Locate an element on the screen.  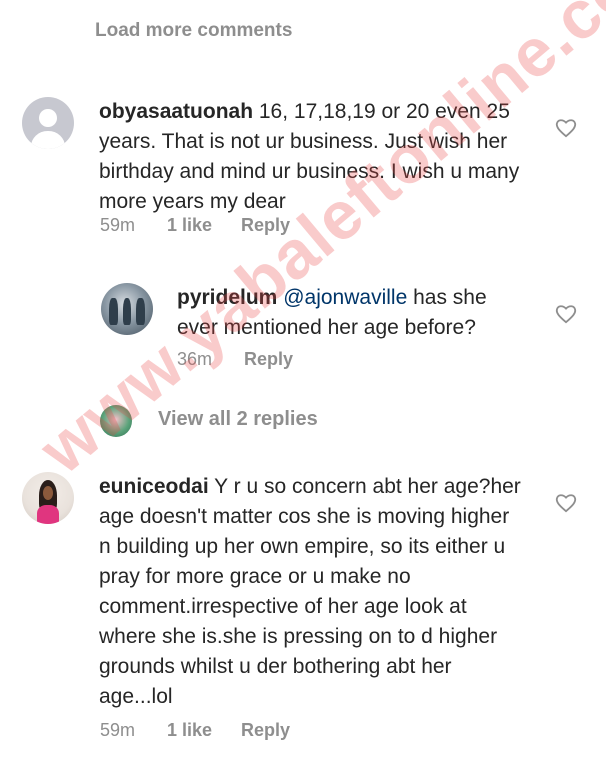
comment-meta: 36m Reply is located at coordinates (277, 361).